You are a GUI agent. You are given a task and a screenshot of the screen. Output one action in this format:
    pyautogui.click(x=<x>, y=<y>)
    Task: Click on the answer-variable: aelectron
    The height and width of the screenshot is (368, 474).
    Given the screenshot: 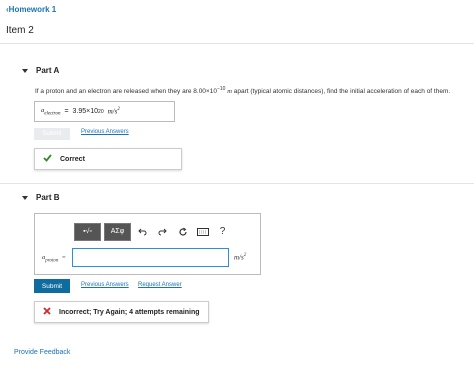 What is the action you would take?
    pyautogui.click(x=50, y=111)
    